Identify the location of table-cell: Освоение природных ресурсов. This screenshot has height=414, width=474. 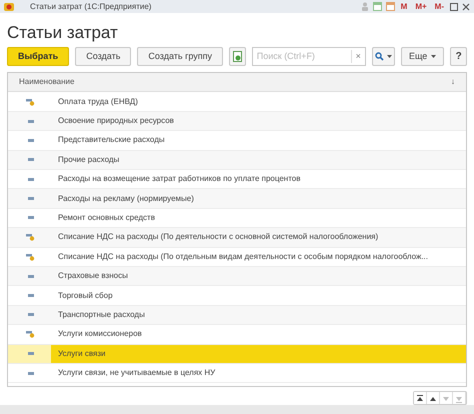
(116, 121).